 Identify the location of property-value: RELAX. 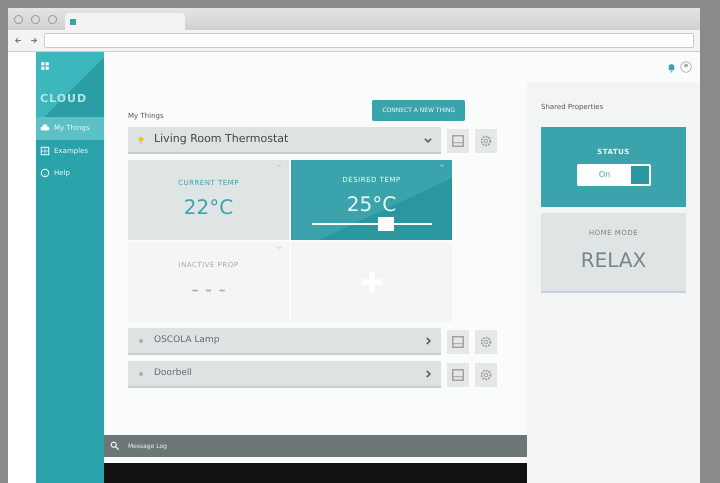
(613, 260).